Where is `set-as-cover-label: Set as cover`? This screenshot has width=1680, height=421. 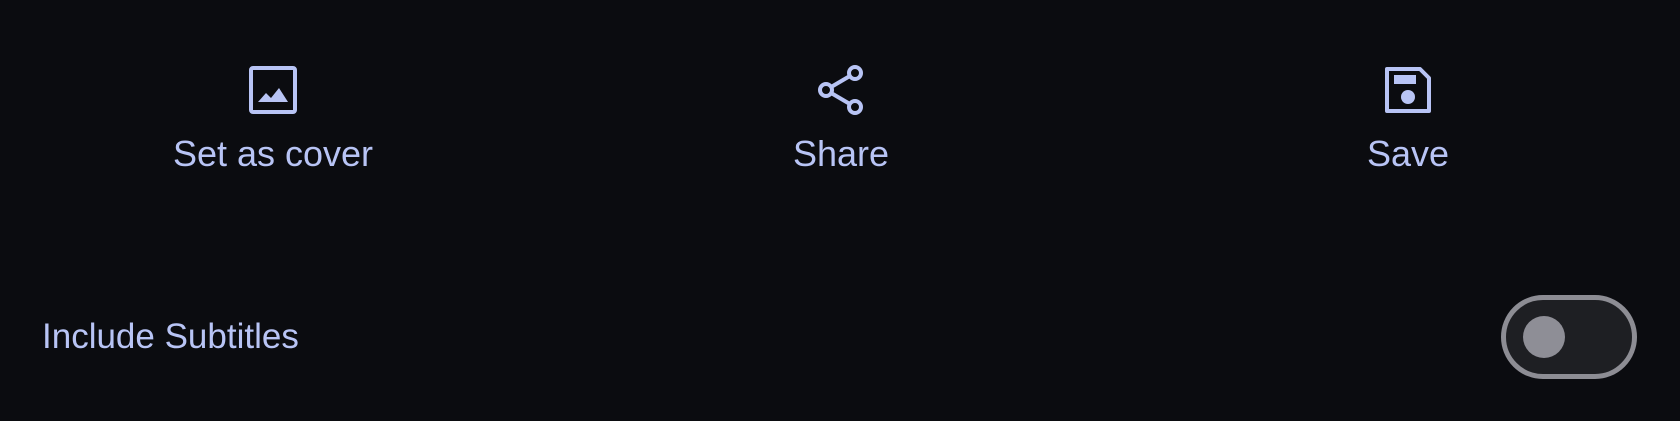 set-as-cover-label: Set as cover is located at coordinates (273, 153).